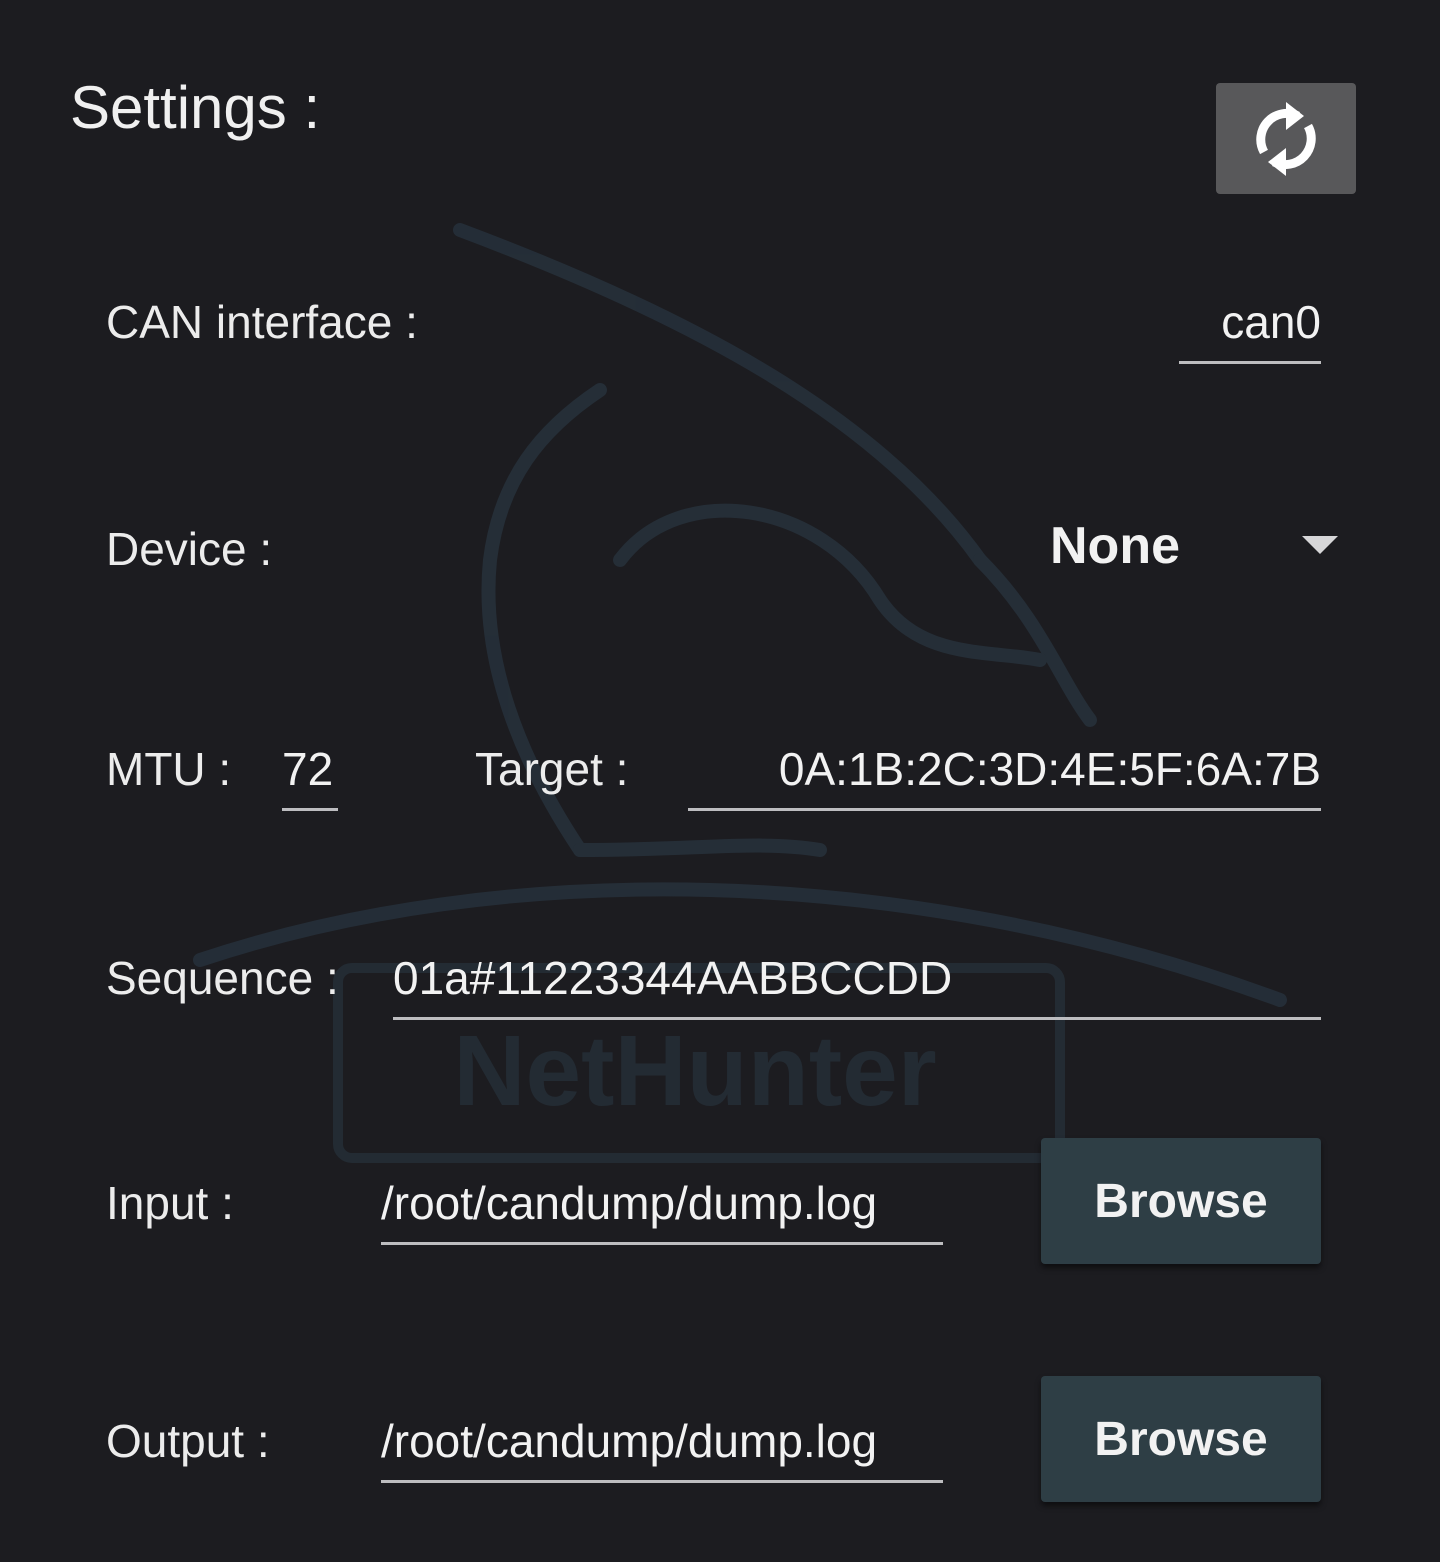 The width and height of the screenshot is (1440, 1562). I want to click on sequence-label: Sequence :, so click(222, 978).